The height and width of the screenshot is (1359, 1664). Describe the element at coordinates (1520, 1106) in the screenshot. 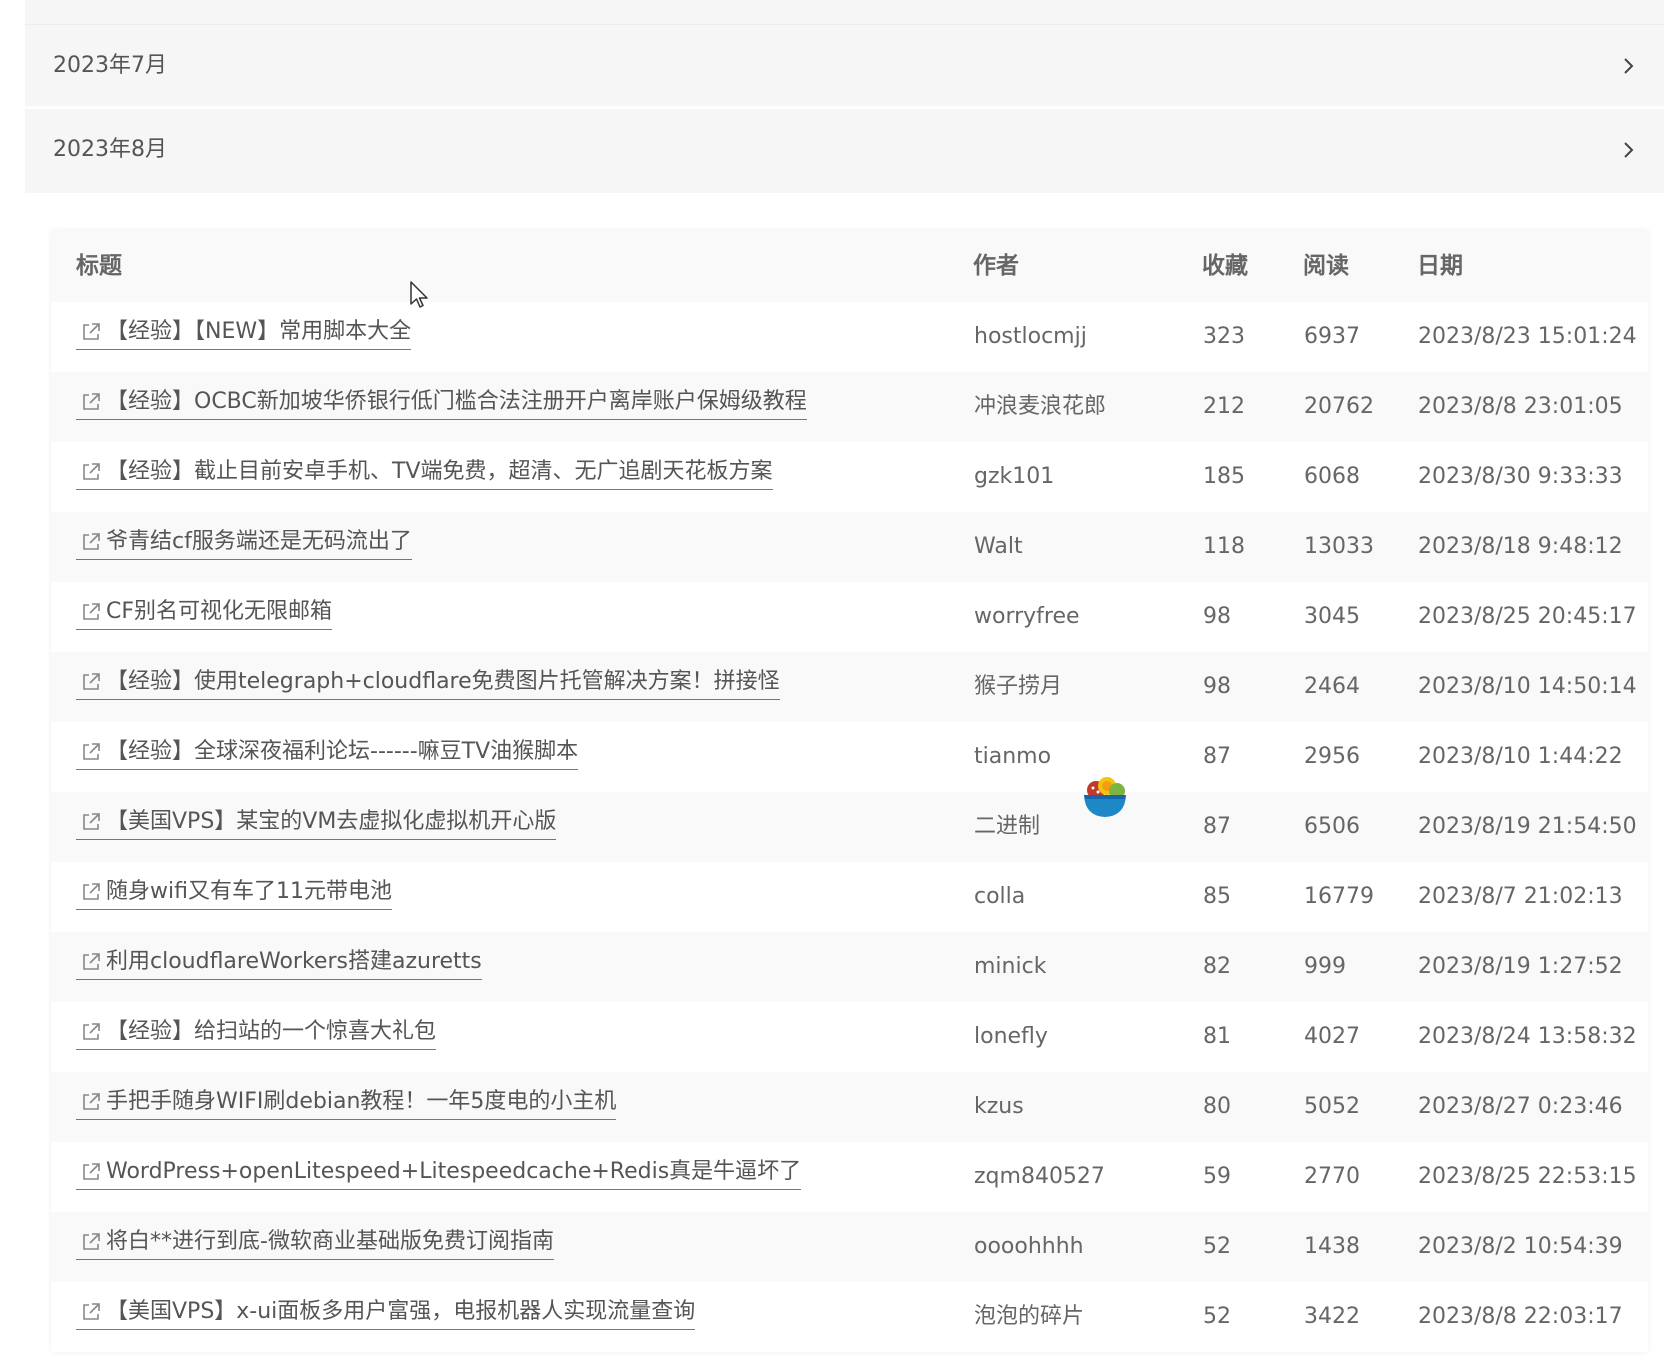

I see `date-cell: 2023/8/27 0:23:46` at that location.